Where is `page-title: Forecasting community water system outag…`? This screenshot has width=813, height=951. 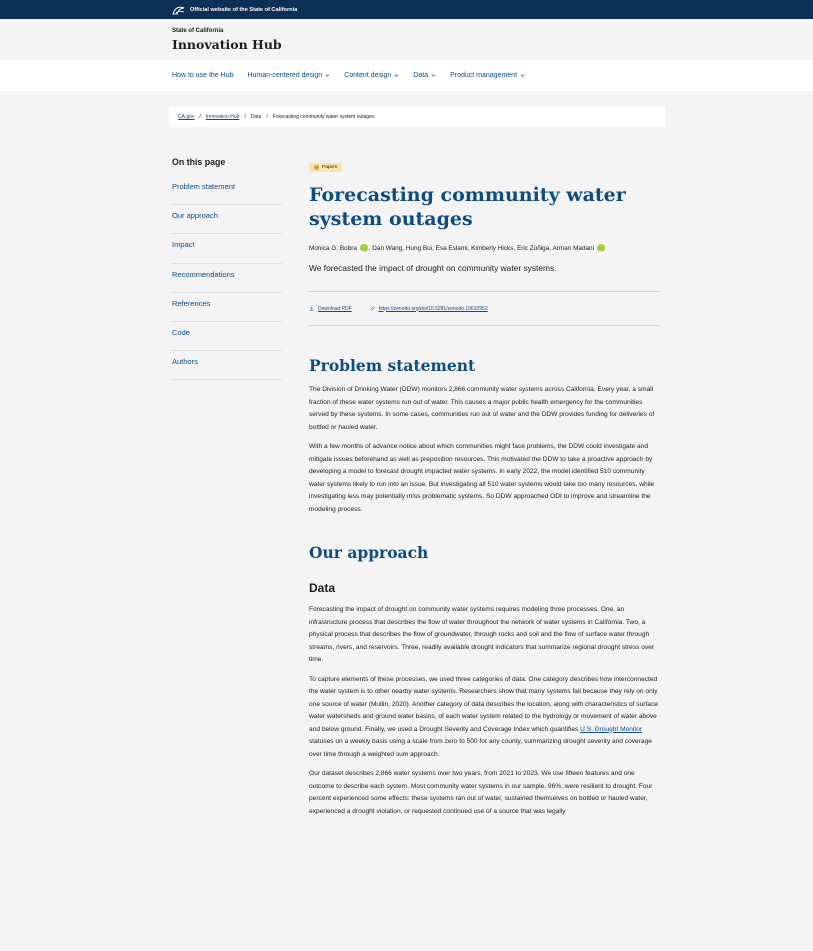
page-title: Forecasting community water system outag… is located at coordinates (467, 207).